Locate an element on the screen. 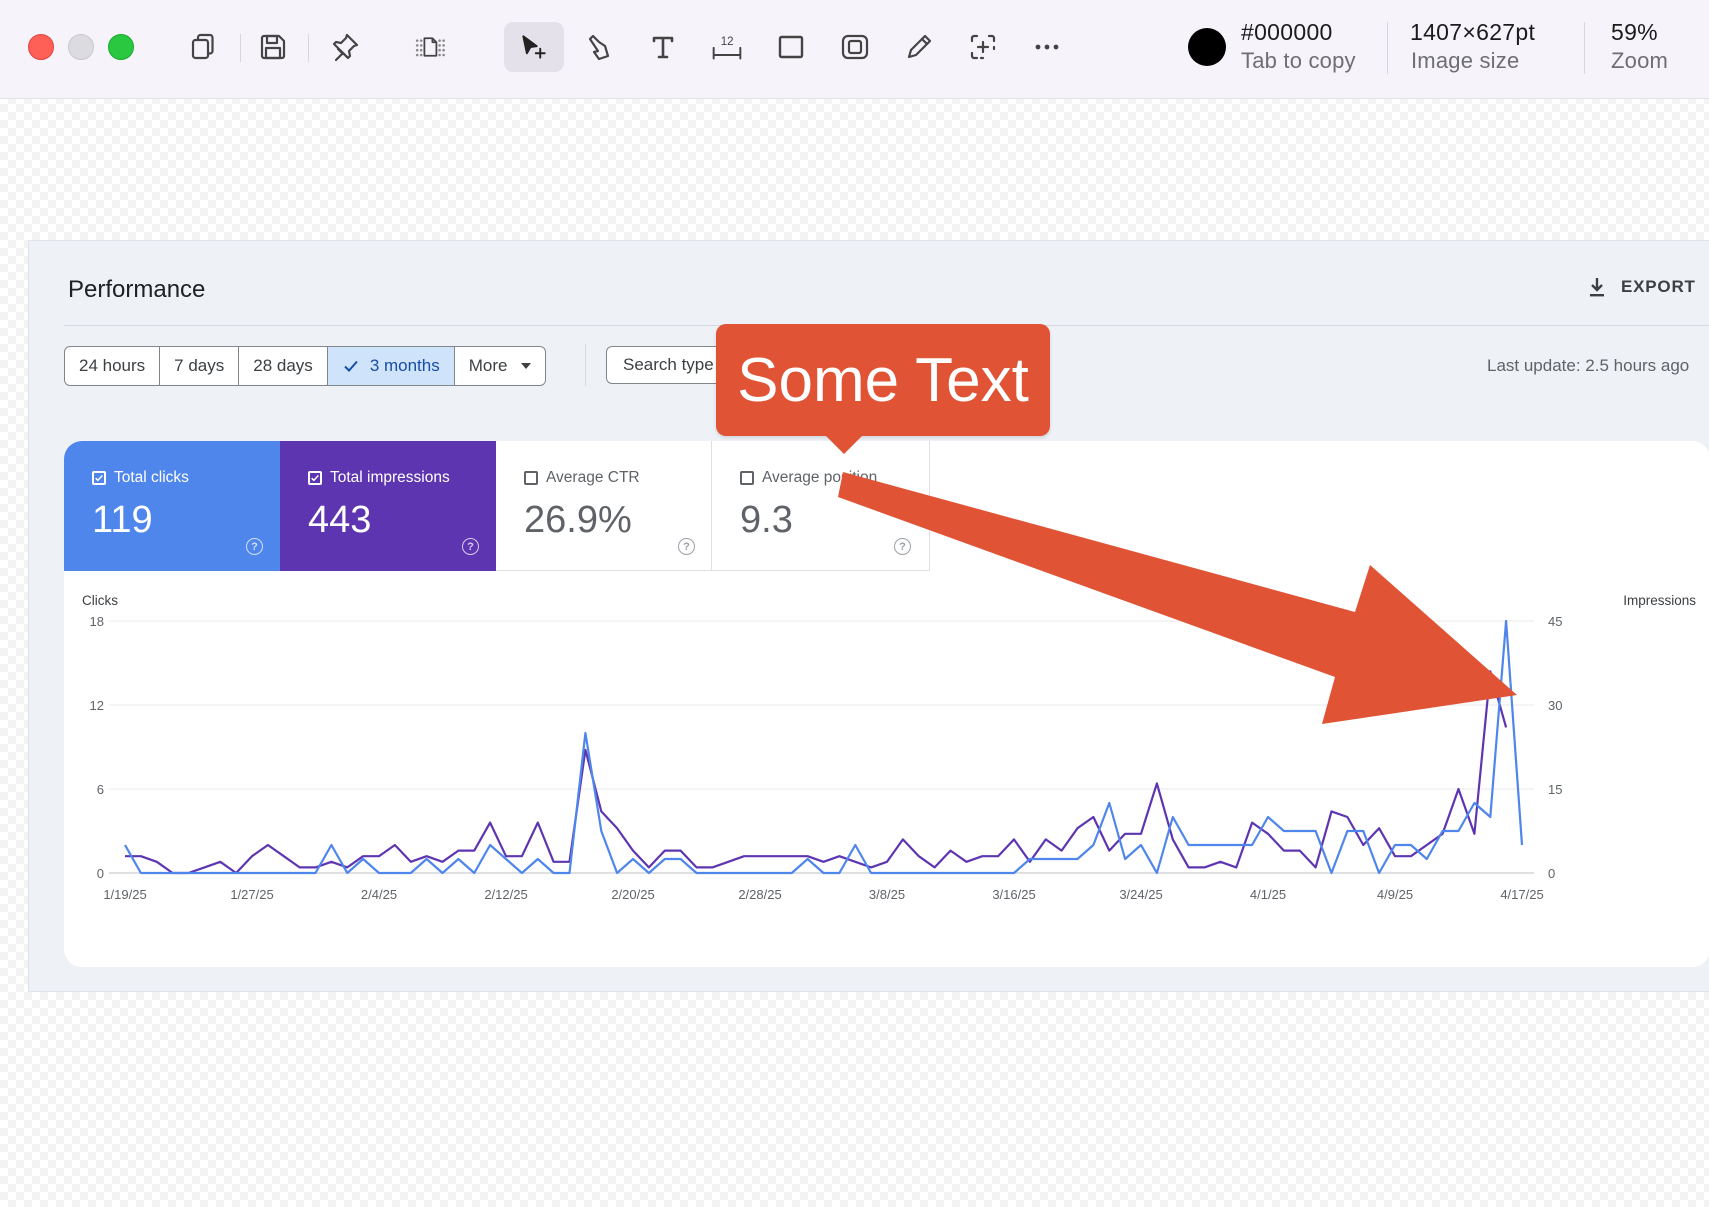 The image size is (1709, 1207). impressions-series-line is located at coordinates (816, 772).